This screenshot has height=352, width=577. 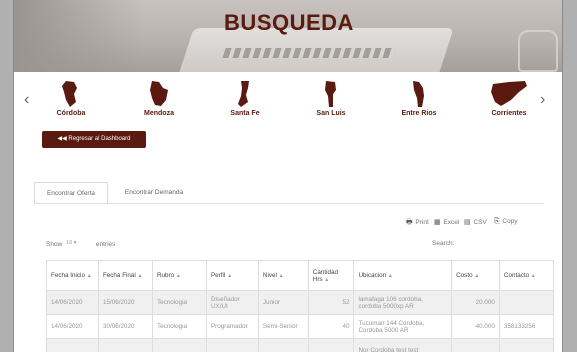 I want to click on table-cell: 40.000, so click(x=475, y=326).